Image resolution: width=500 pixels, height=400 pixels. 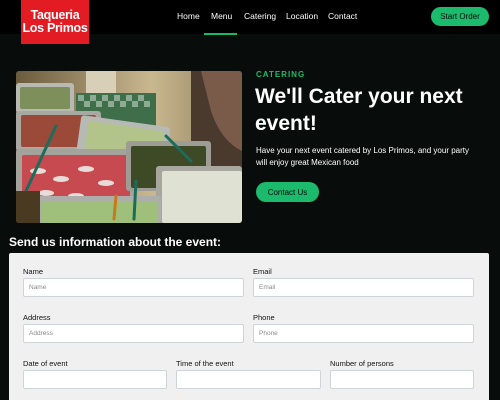 I want to click on email-input, so click(x=363, y=287).